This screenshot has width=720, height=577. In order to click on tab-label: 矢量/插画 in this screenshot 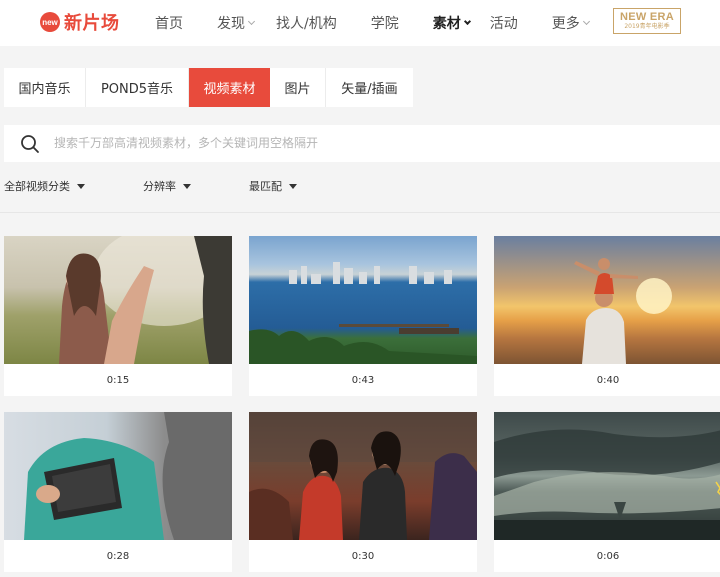, I will do `click(369, 89)`.